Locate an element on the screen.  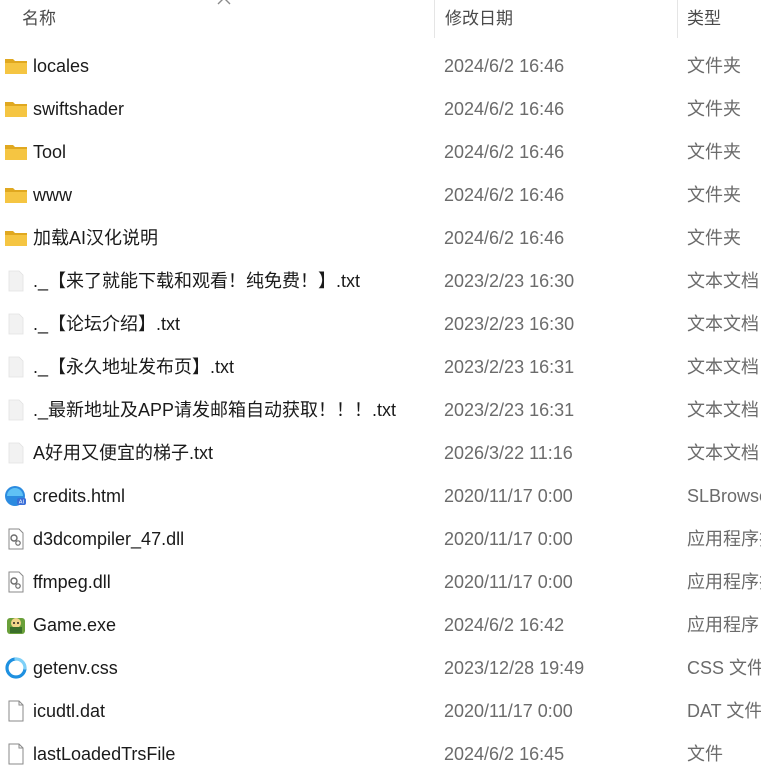
file-type: CSS 文件 is located at coordinates (724, 668).